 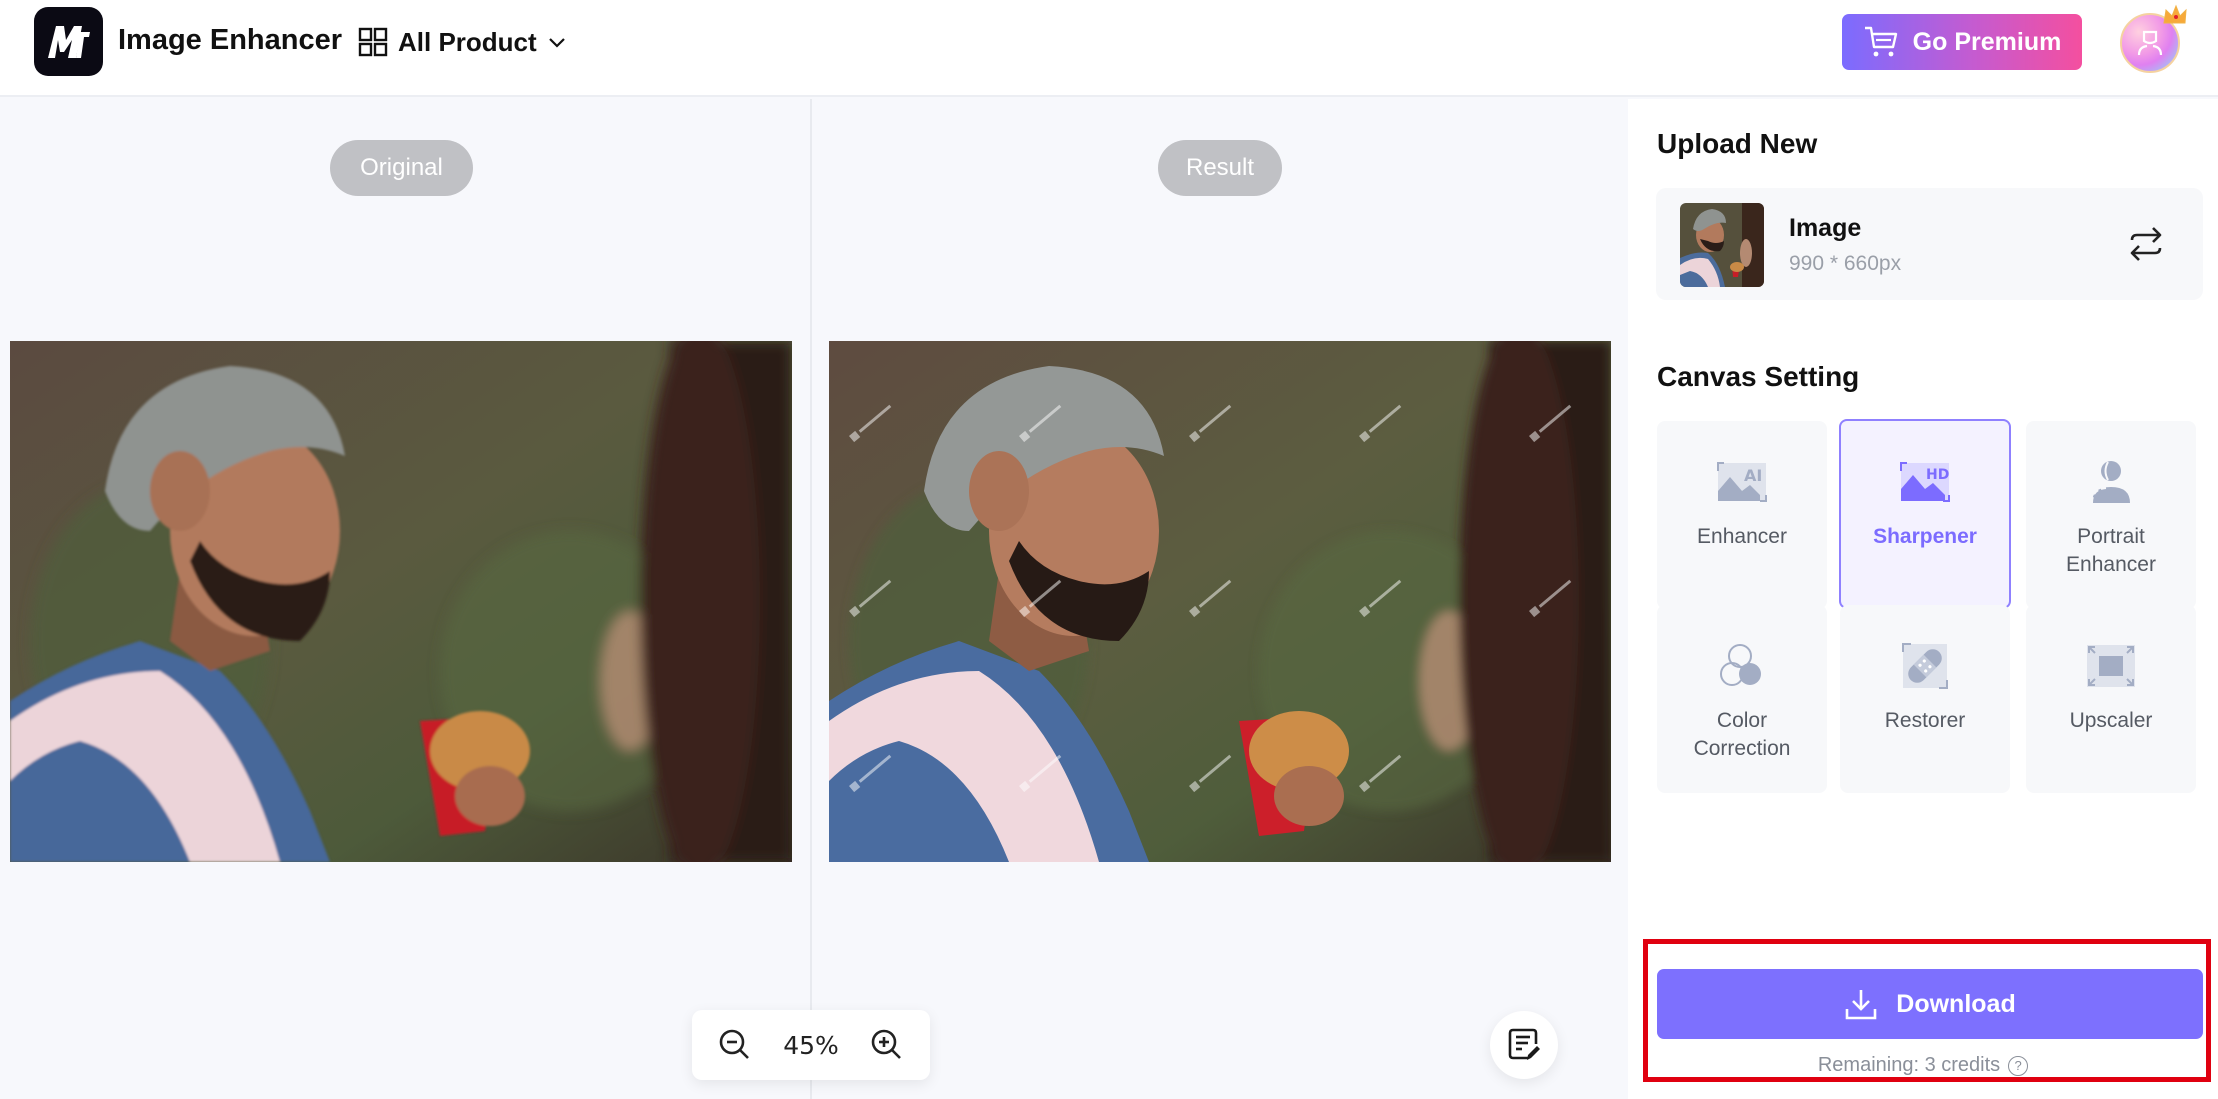 I want to click on result-label: Result, so click(x=1220, y=168).